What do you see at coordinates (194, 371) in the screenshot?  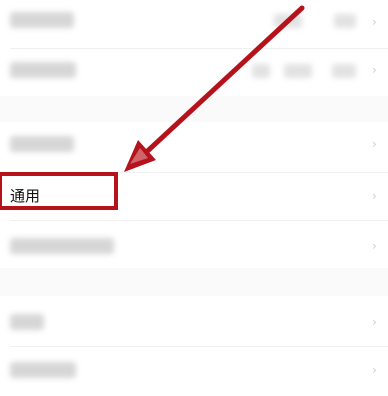 I see `settings-row-7: ›` at bounding box center [194, 371].